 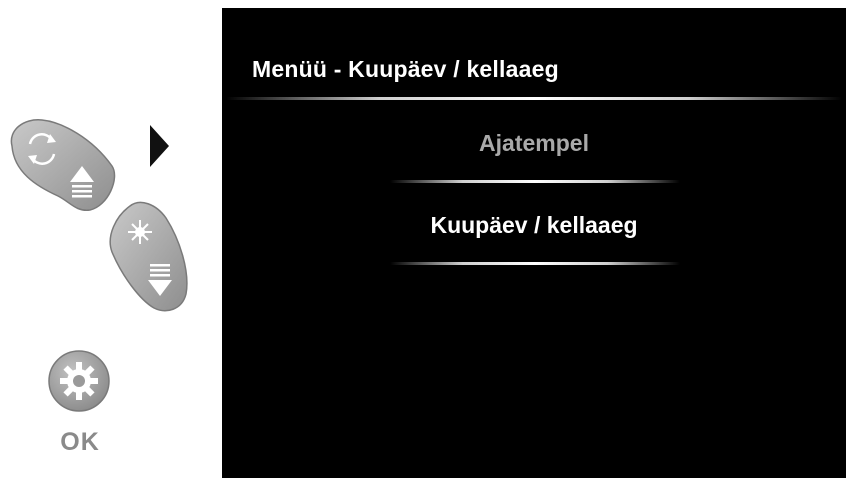 What do you see at coordinates (79, 381) in the screenshot?
I see `gear-icon` at bounding box center [79, 381].